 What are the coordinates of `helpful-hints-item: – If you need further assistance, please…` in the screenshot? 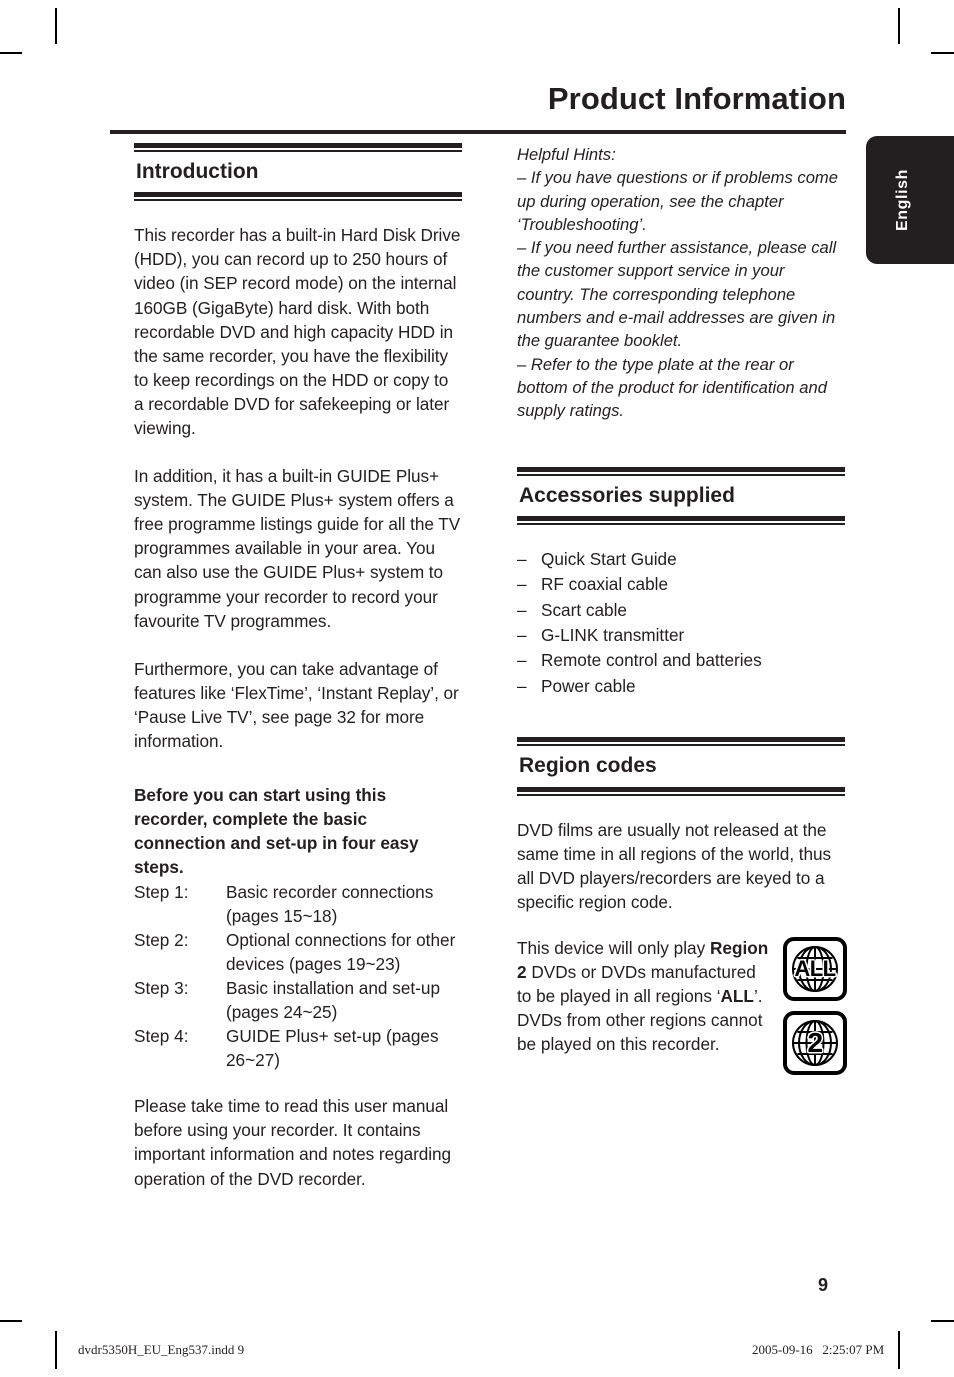 It's located at (677, 294).